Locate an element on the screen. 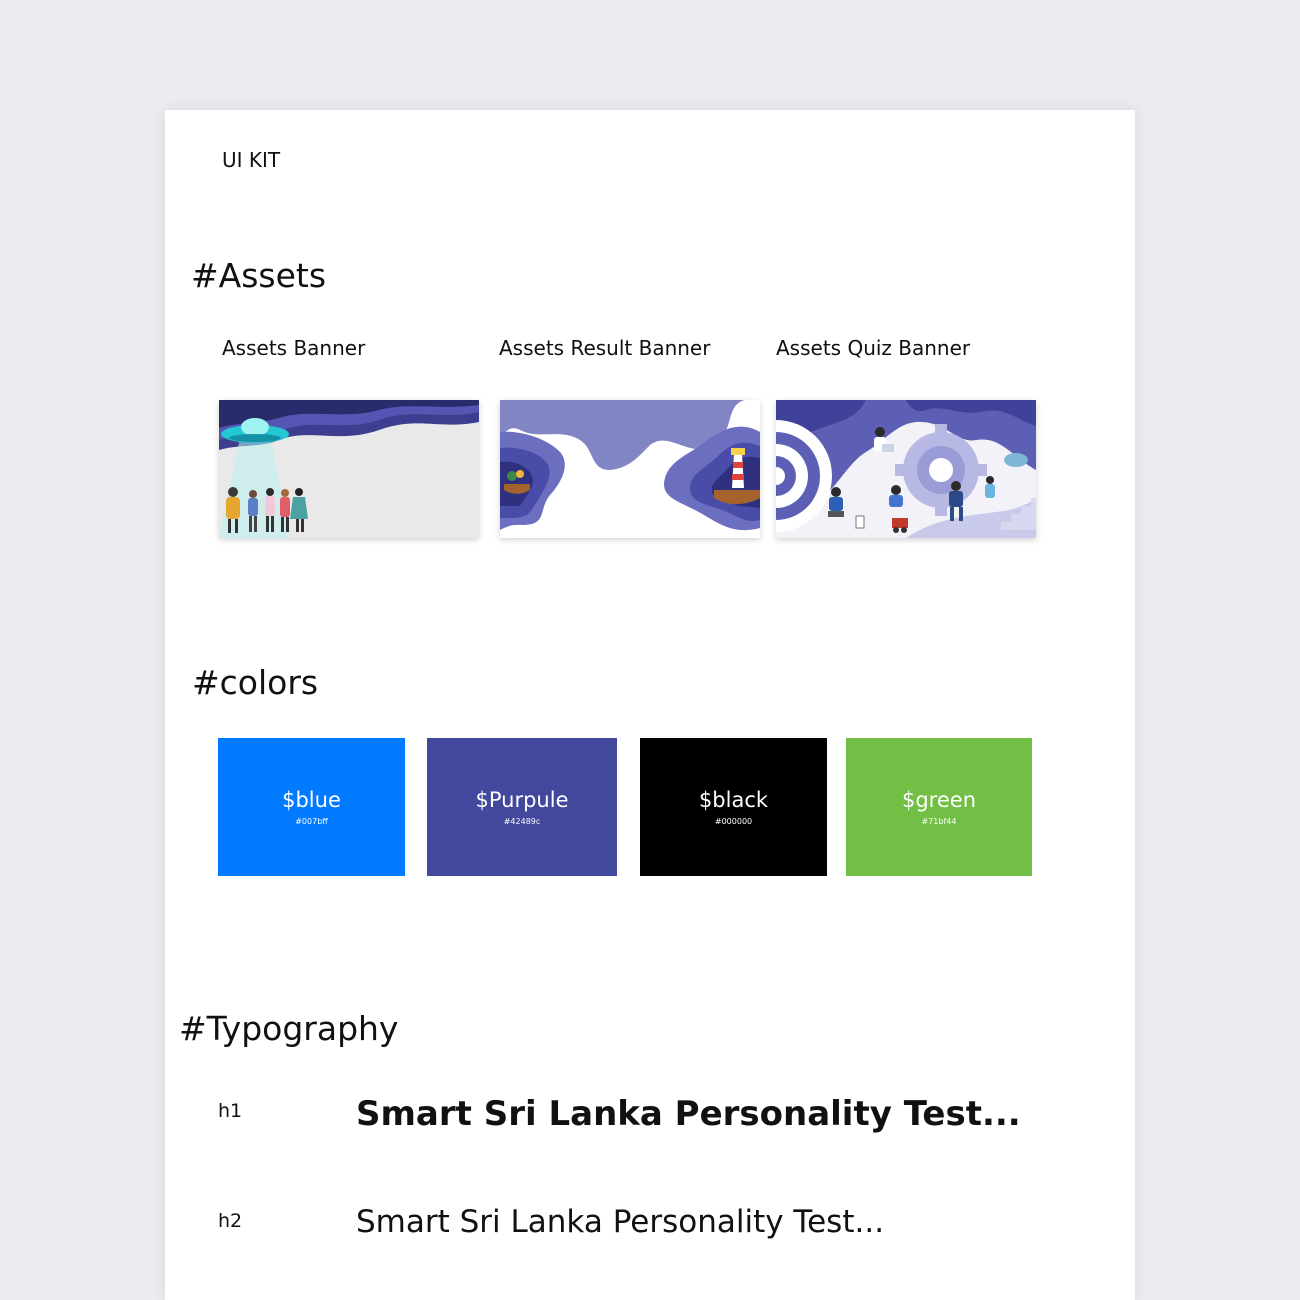 The width and height of the screenshot is (1300, 1300). swatch-hex: #71bf44 is located at coordinates (939, 821).